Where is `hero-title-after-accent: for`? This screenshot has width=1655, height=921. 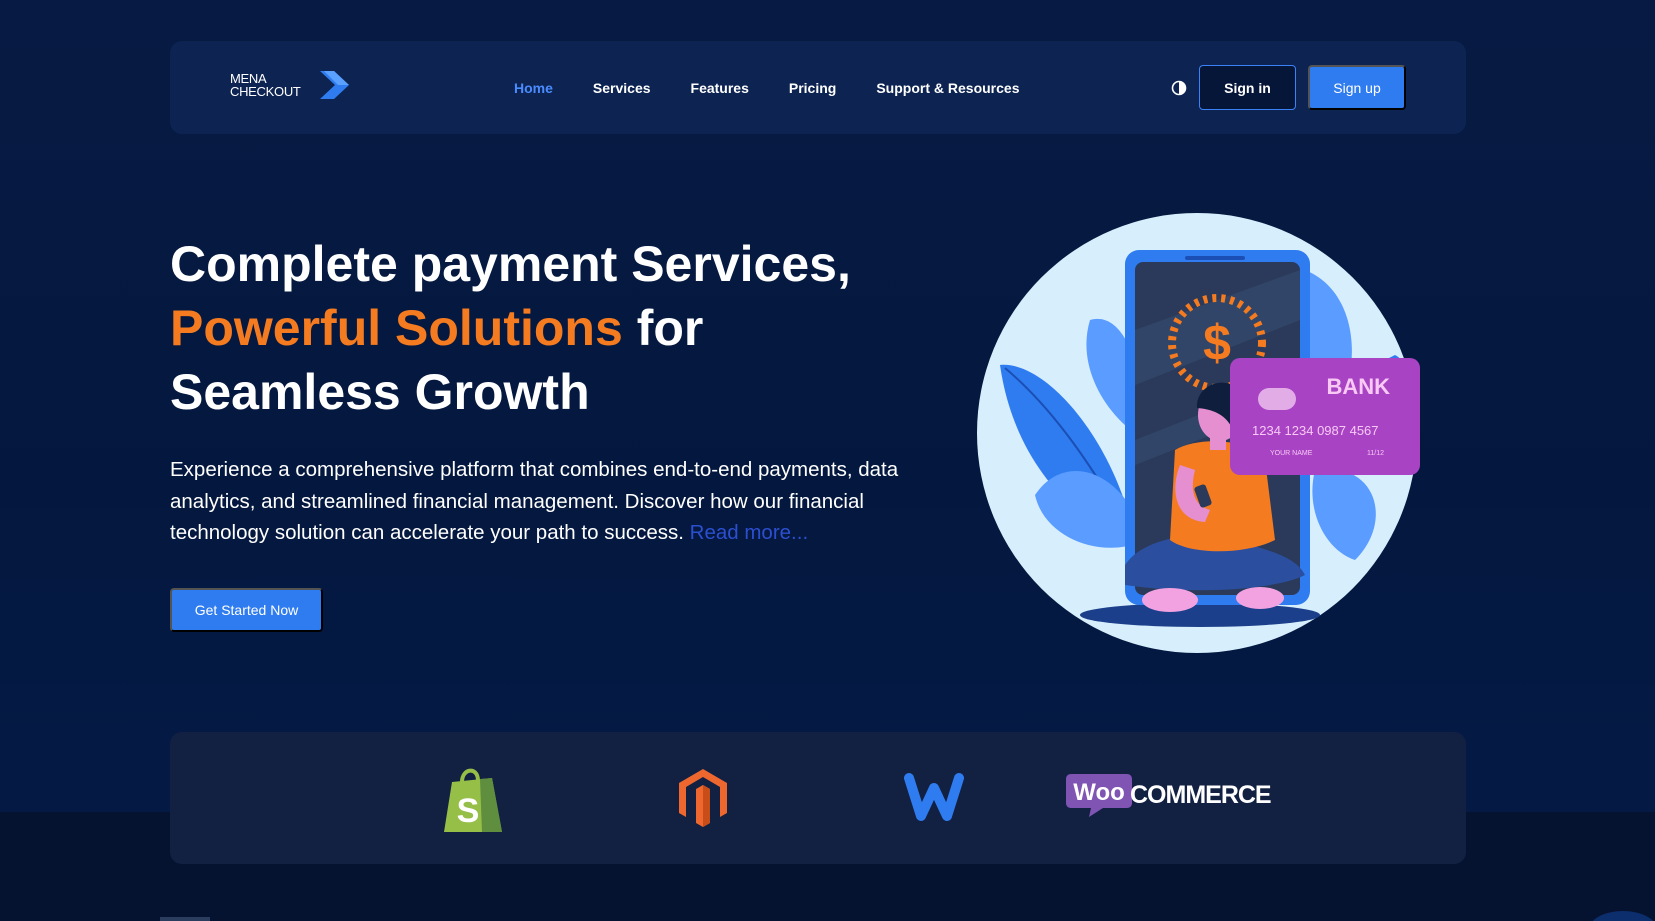
hero-title-after-accent: for is located at coordinates (663, 328).